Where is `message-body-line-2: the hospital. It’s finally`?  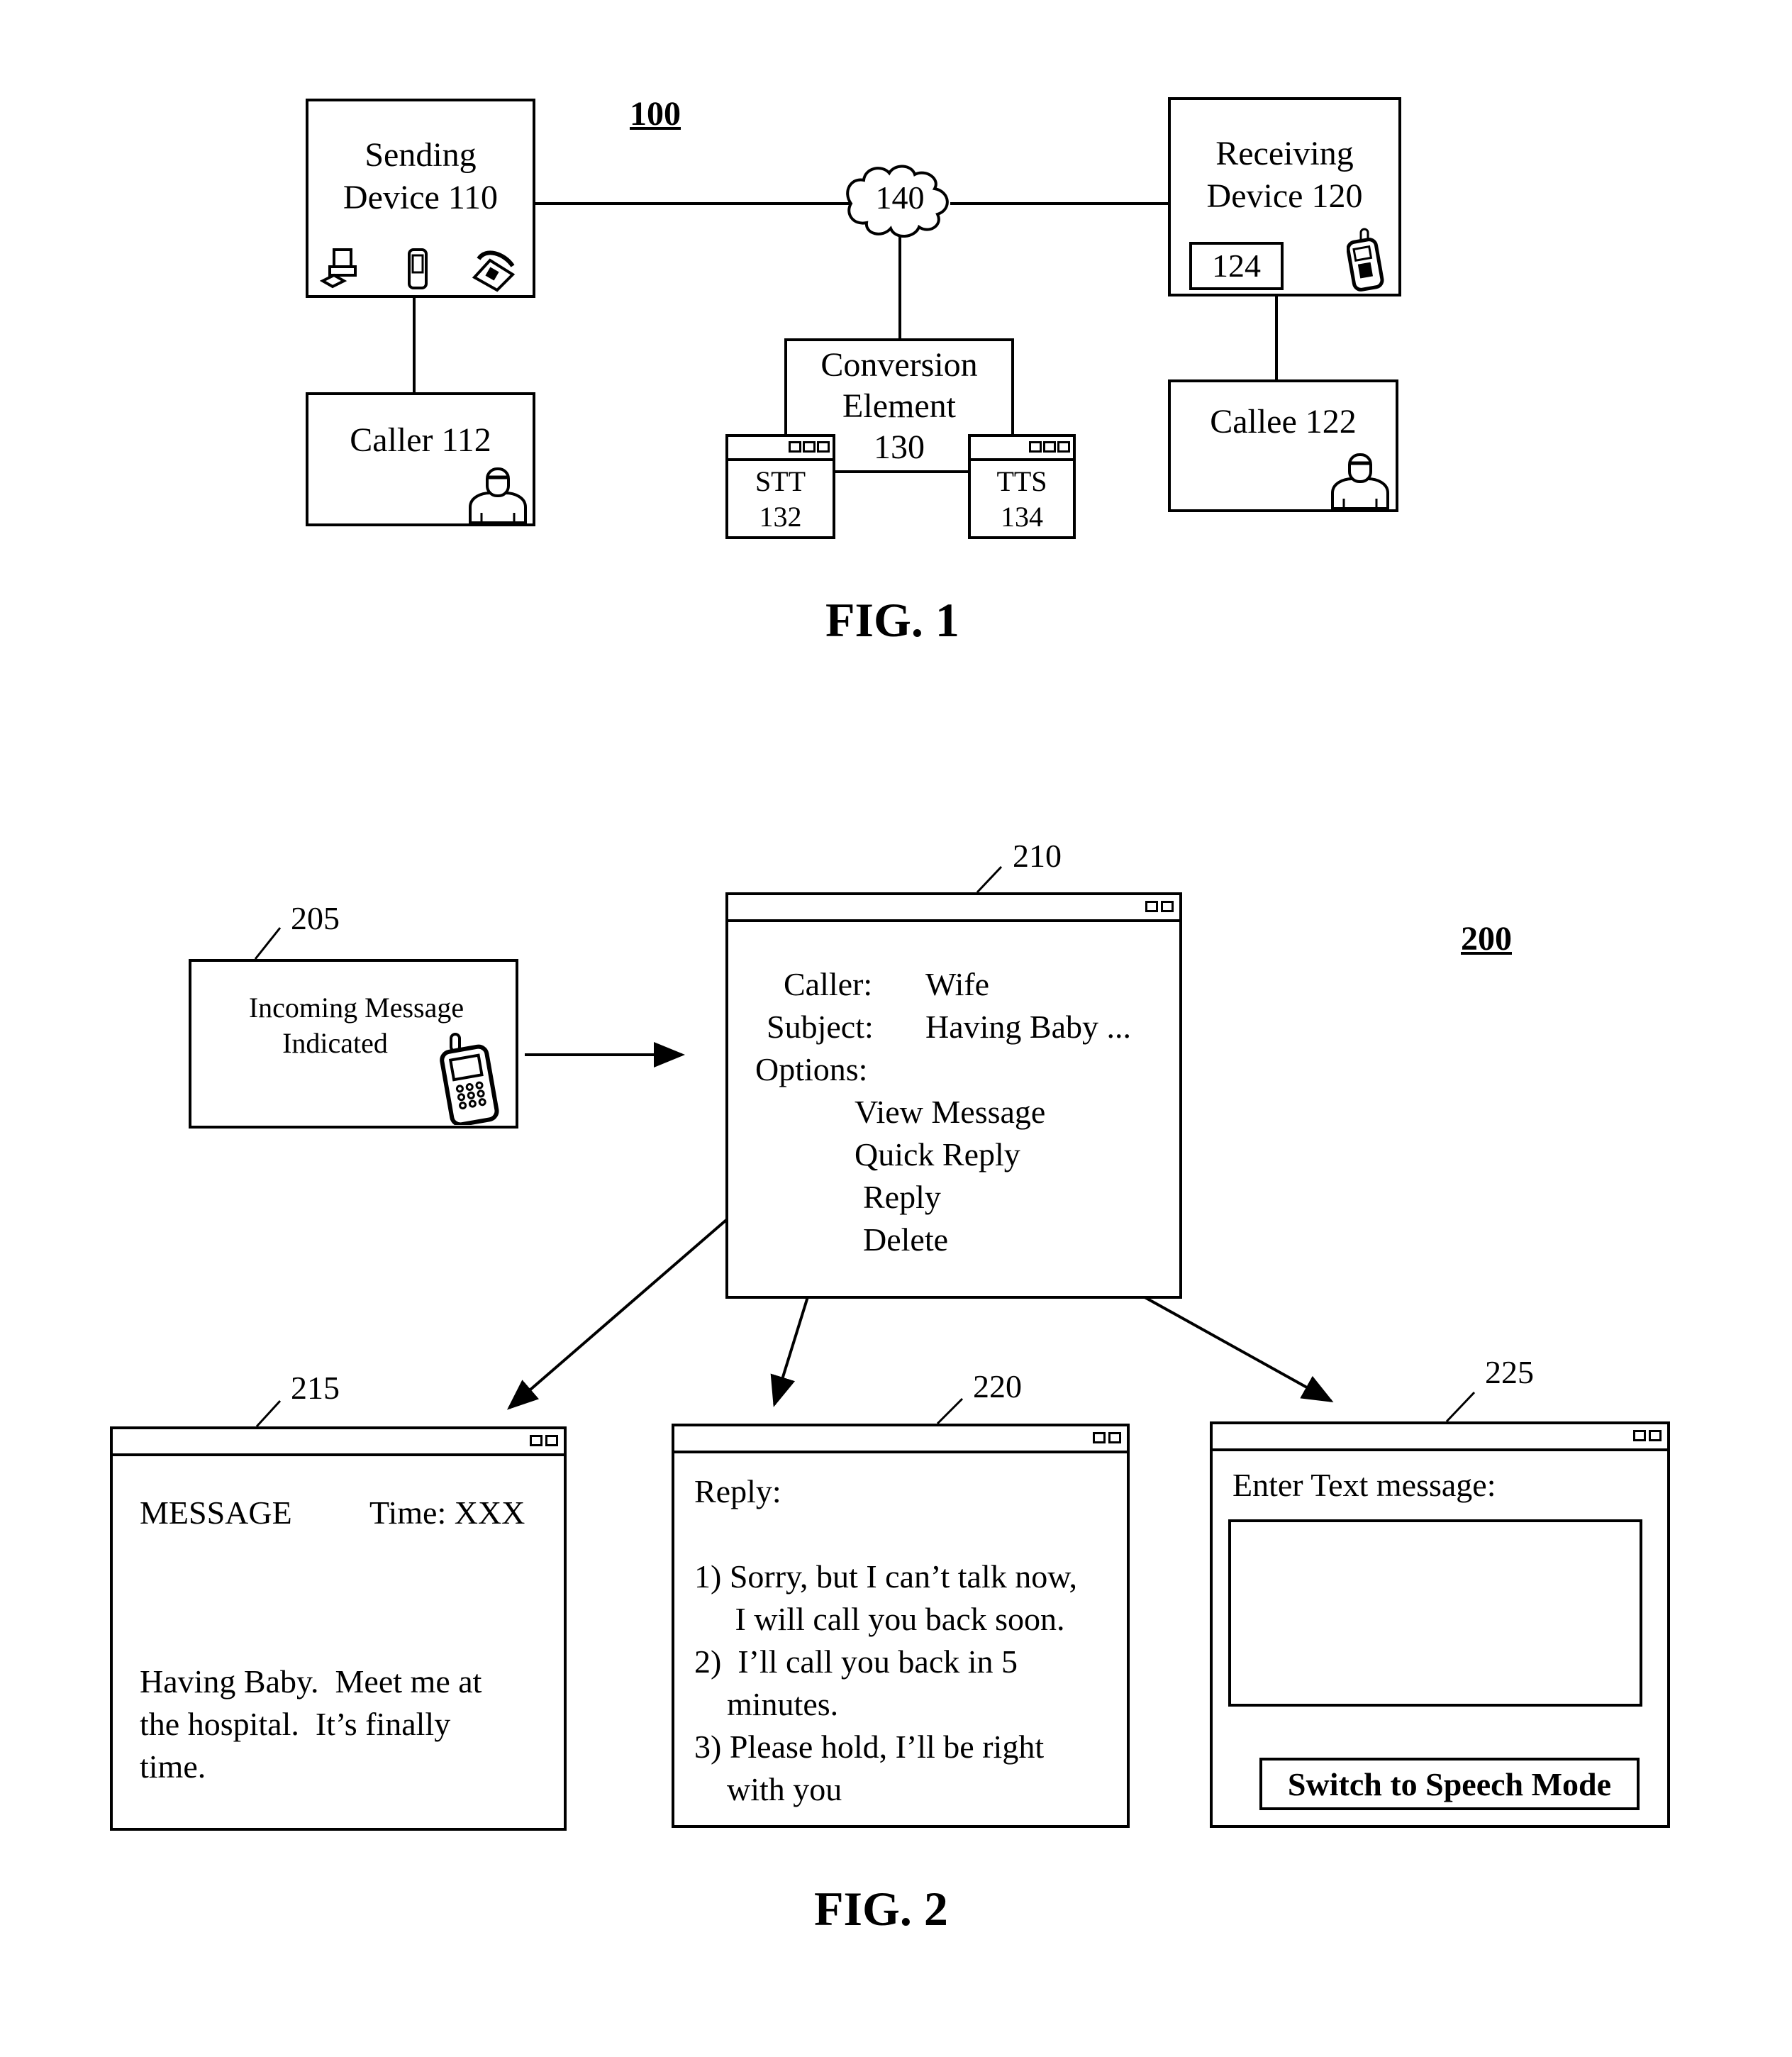 message-body-line-2: the hospital. It’s finally is located at coordinates (295, 1724).